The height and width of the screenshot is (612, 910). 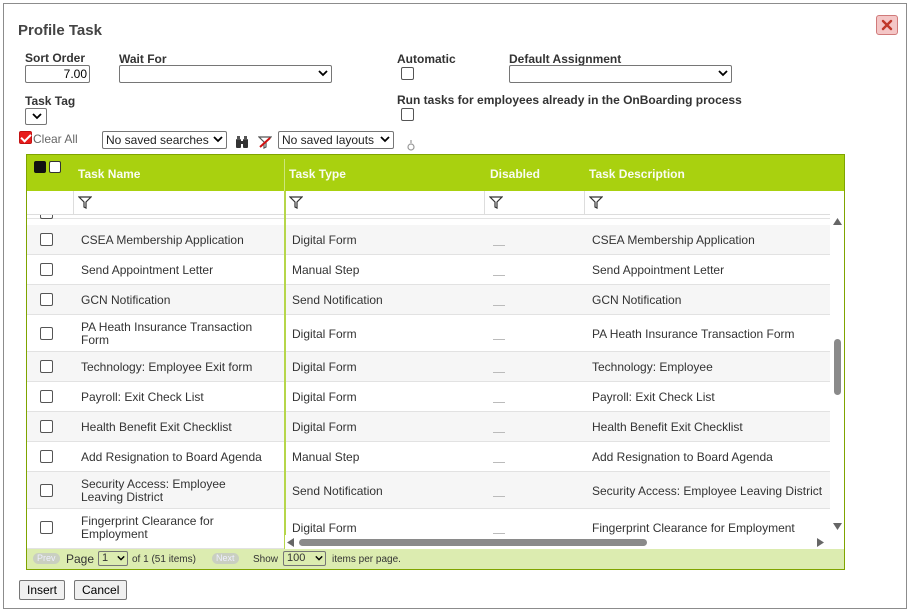 What do you see at coordinates (164, 140) in the screenshot?
I see `saved-searches-select: No saved searches` at bounding box center [164, 140].